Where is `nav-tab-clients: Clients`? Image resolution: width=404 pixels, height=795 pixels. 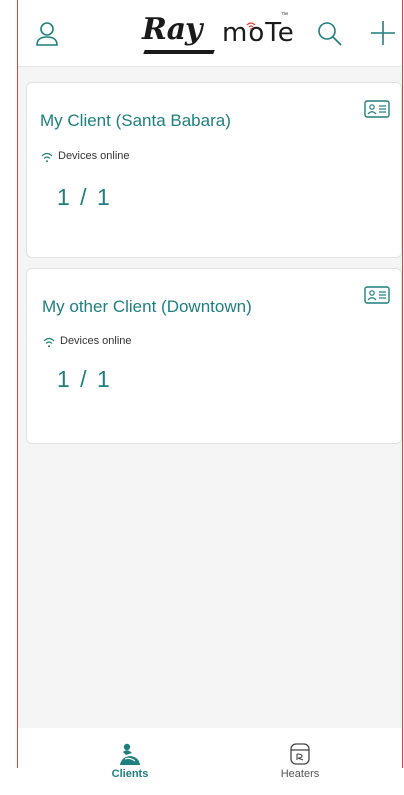 nav-tab-clients: Clients is located at coordinates (130, 763).